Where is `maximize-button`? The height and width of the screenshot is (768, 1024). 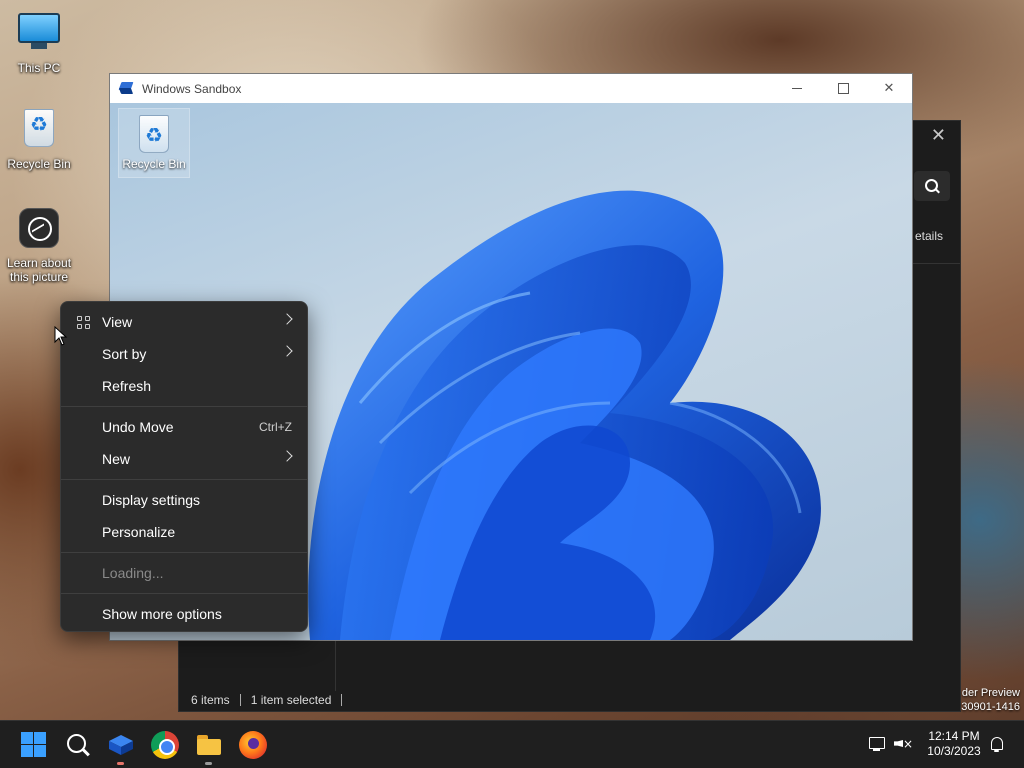 maximize-button is located at coordinates (843, 88).